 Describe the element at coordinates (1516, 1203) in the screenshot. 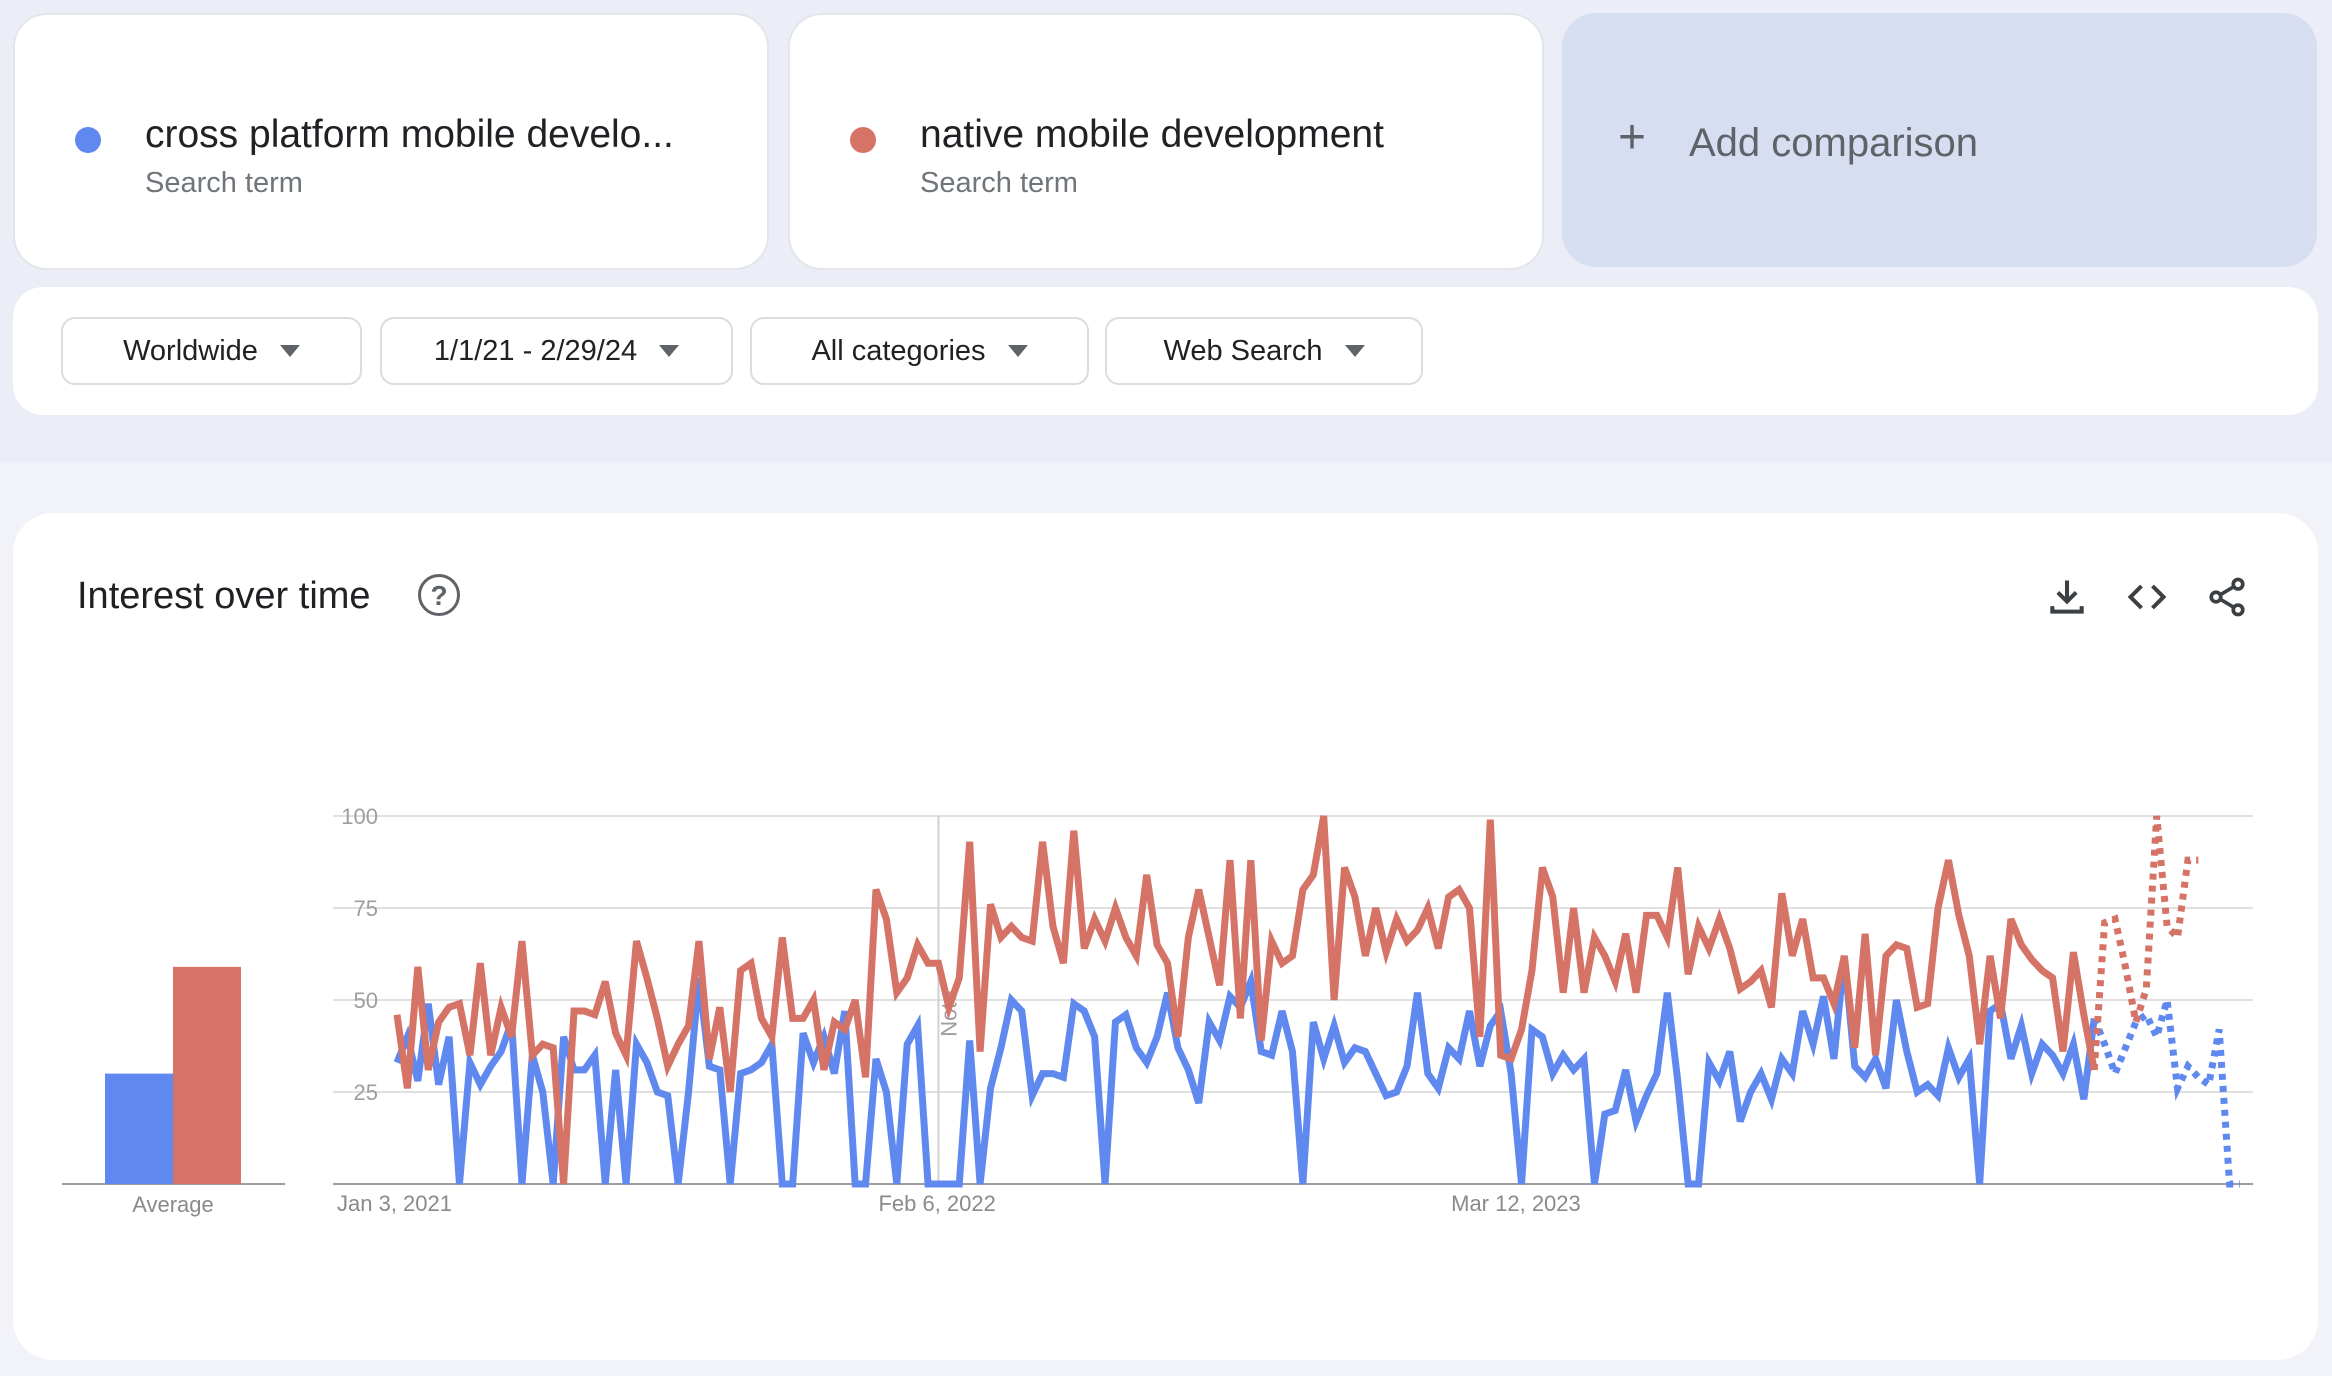

I see `x-tick-label: Mar 12, 2023` at that location.